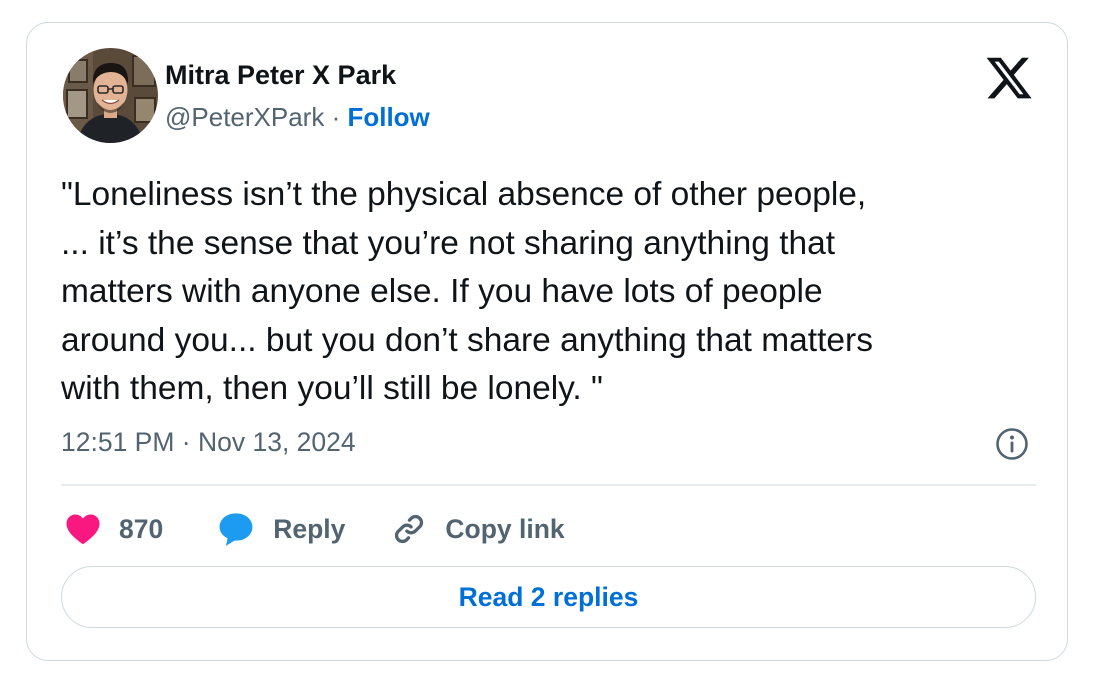  I want to click on link-icon, so click(409, 529).